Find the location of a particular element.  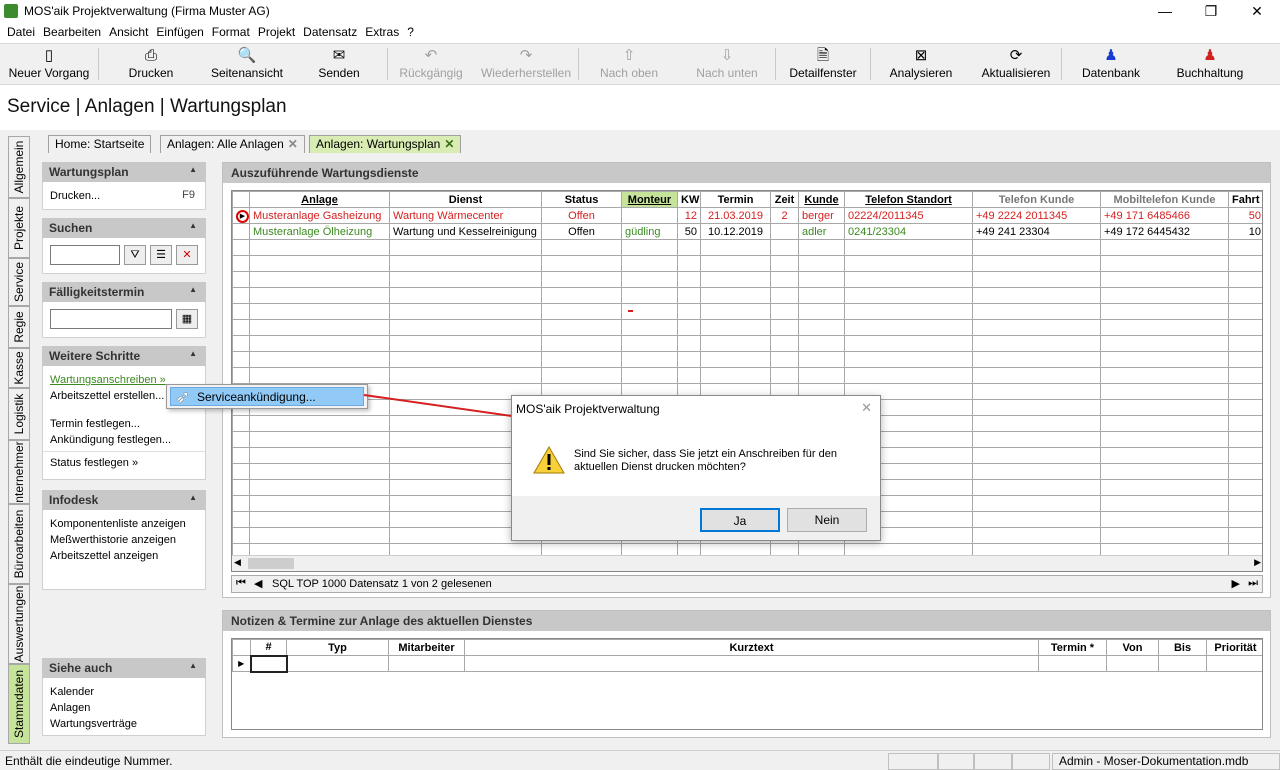

col-header: Termin is located at coordinates (735, 199).